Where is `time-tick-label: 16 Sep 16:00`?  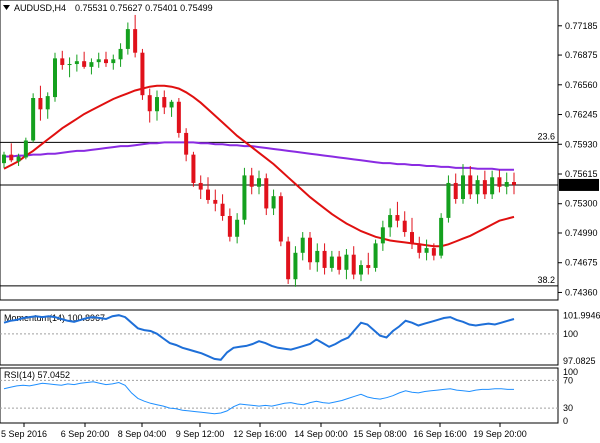
time-tick-label: 16 Sep 16:00 is located at coordinates (440, 434).